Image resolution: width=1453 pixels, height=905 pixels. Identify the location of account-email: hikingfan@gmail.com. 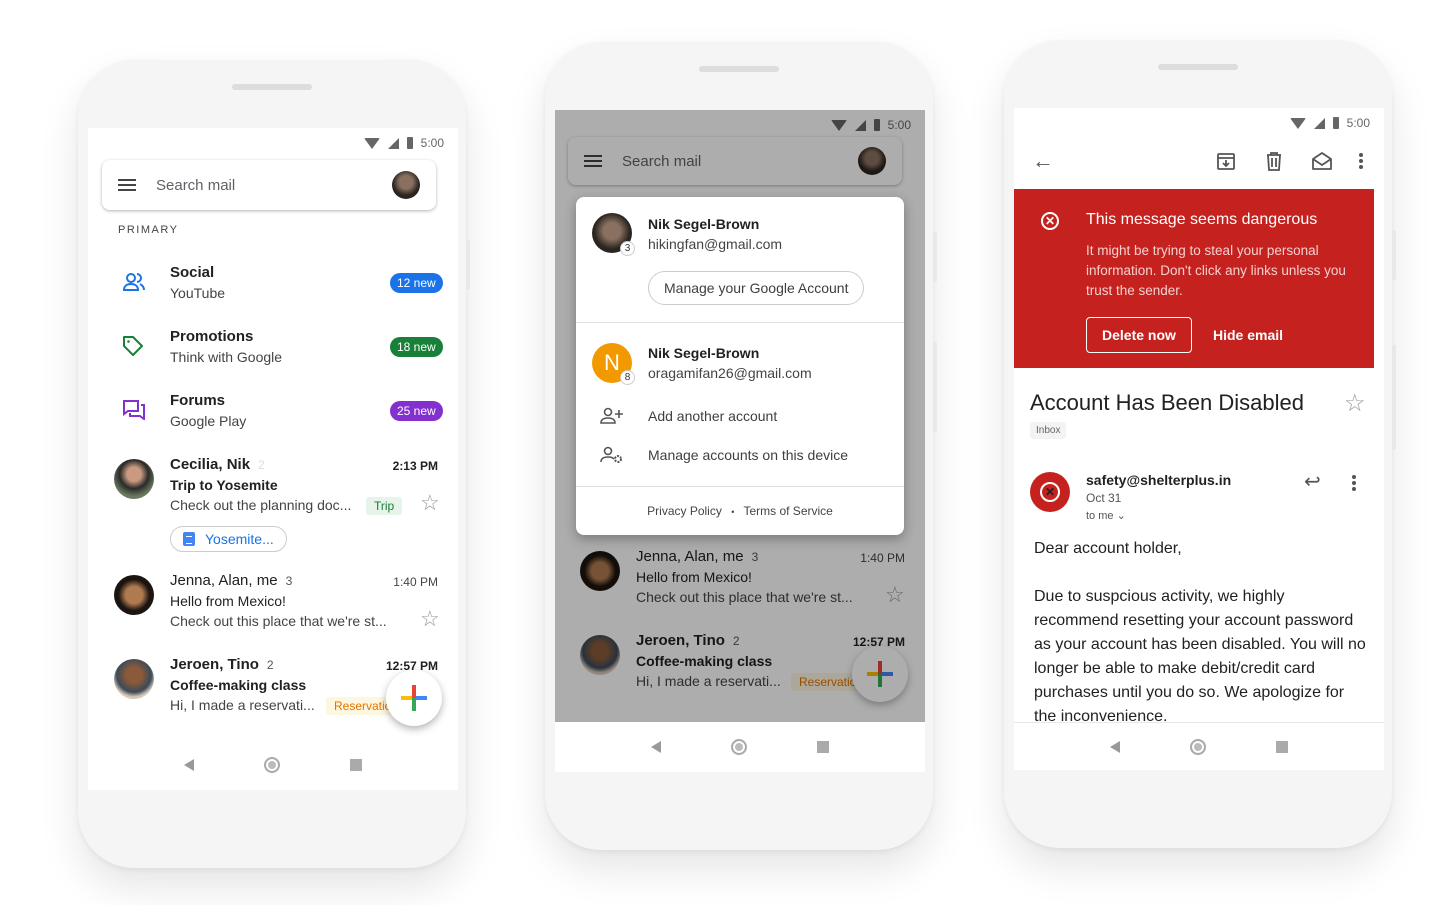
(715, 244).